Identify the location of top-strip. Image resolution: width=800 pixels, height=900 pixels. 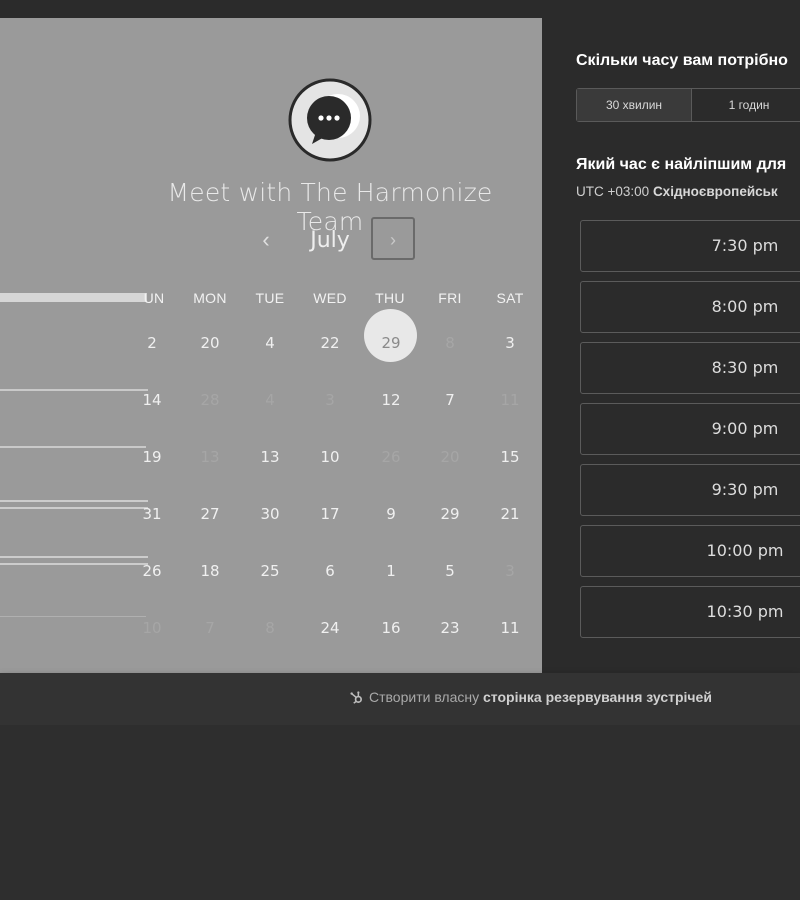
(400, 9).